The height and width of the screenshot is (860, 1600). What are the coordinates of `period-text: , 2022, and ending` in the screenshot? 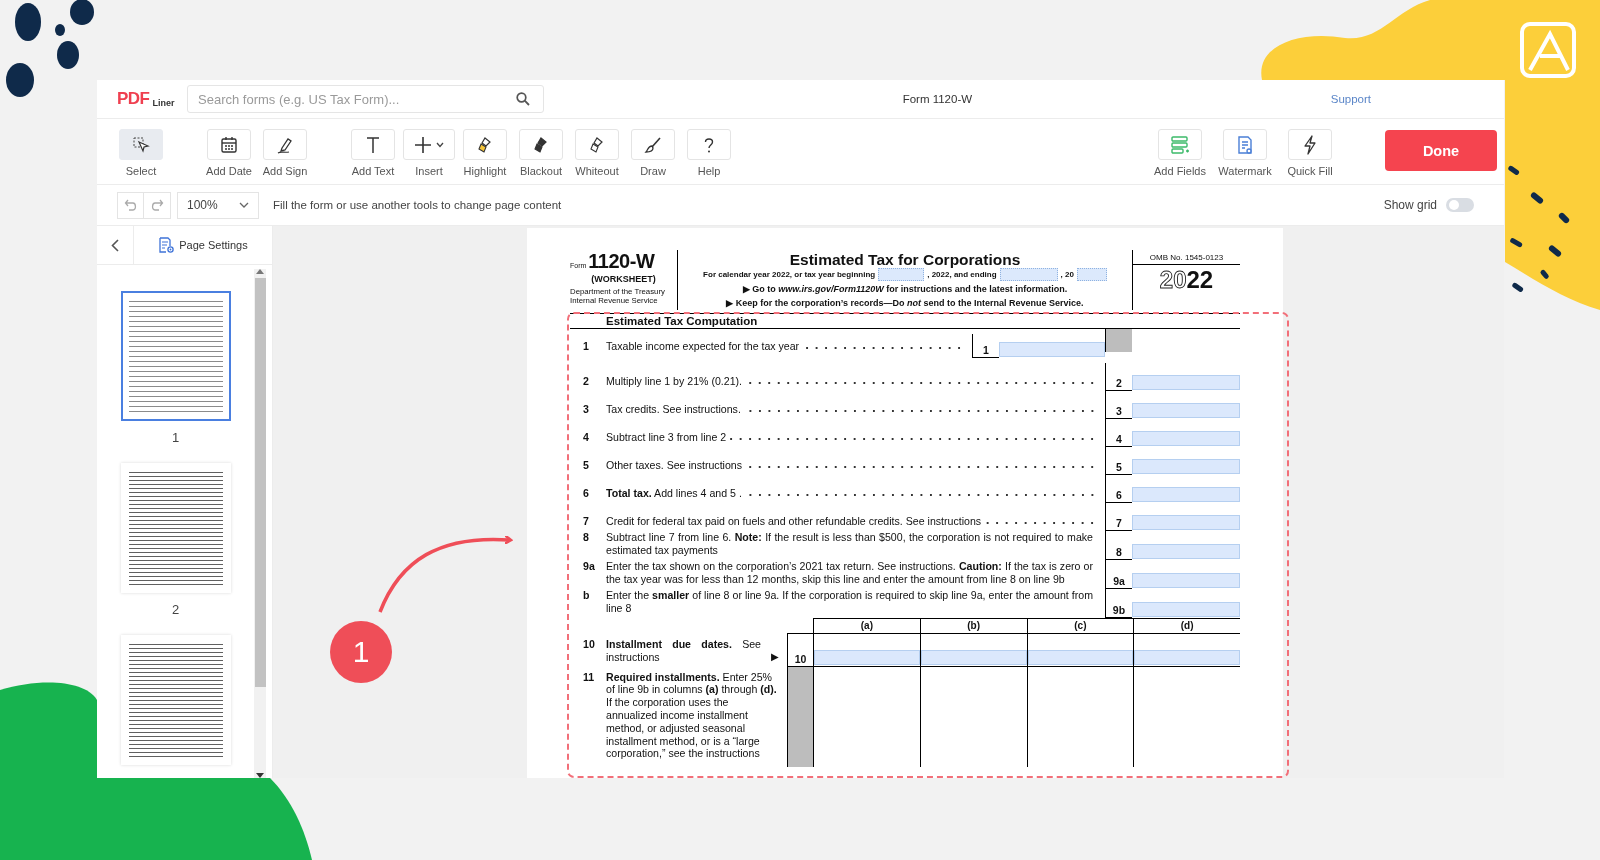 It's located at (962, 274).